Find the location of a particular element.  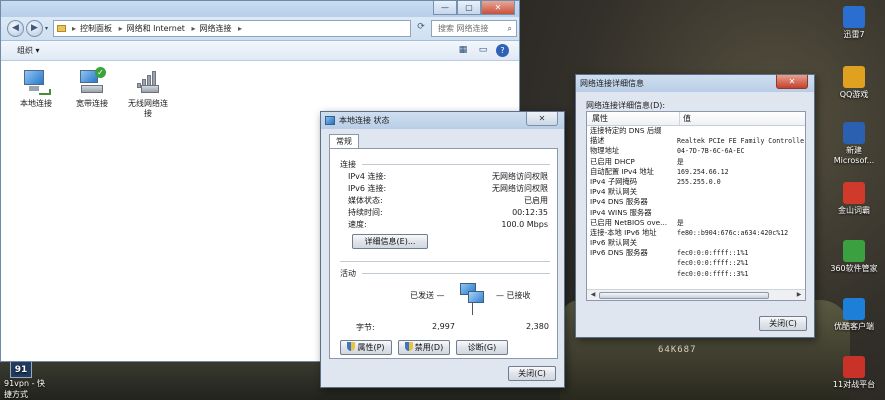

desktop-shortcut: 360软件管家 is located at coordinates (854, 257).